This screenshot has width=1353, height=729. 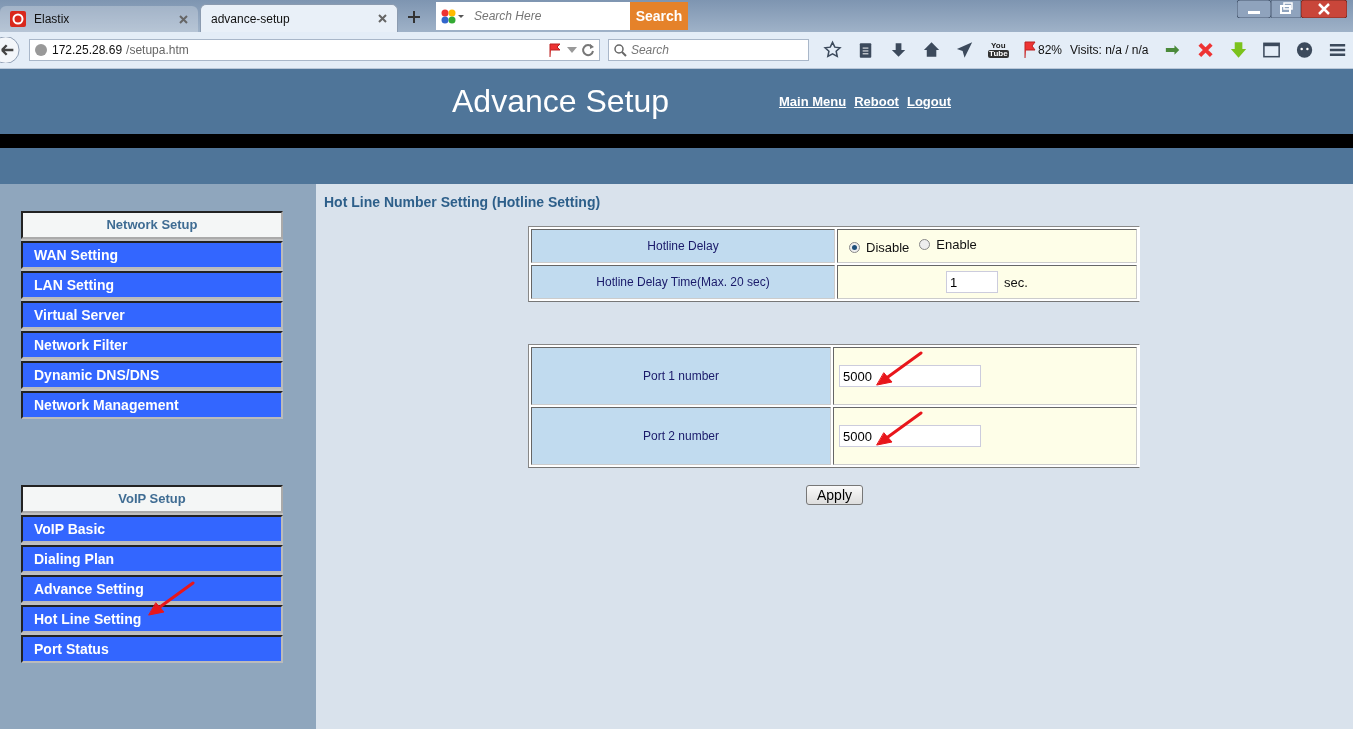 I want to click on field-label: Hotline Delay Time(Max. 20 sec), so click(x=683, y=282).